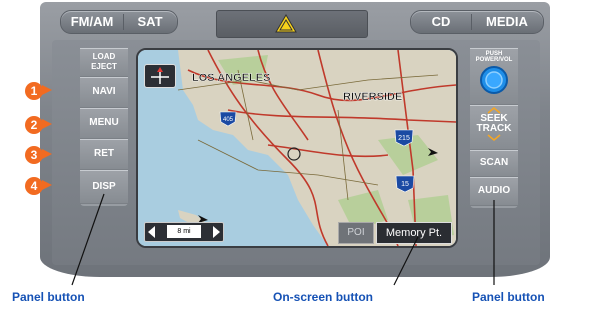  I want to click on caption-panel-button-right: Panel button, so click(508, 297).